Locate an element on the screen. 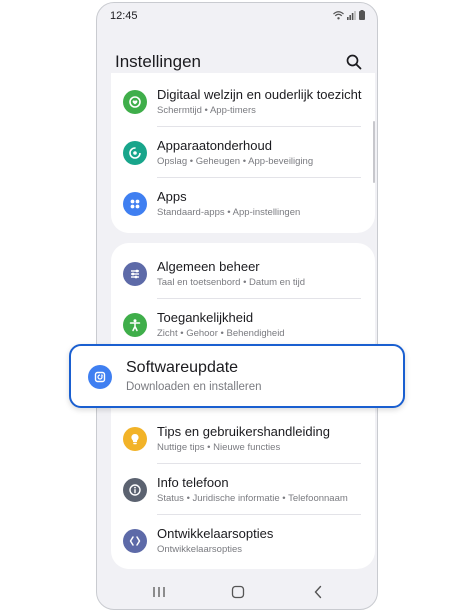 The image size is (474, 615). settings-item-title: Apparaatonderhoud is located at coordinates (214, 145).